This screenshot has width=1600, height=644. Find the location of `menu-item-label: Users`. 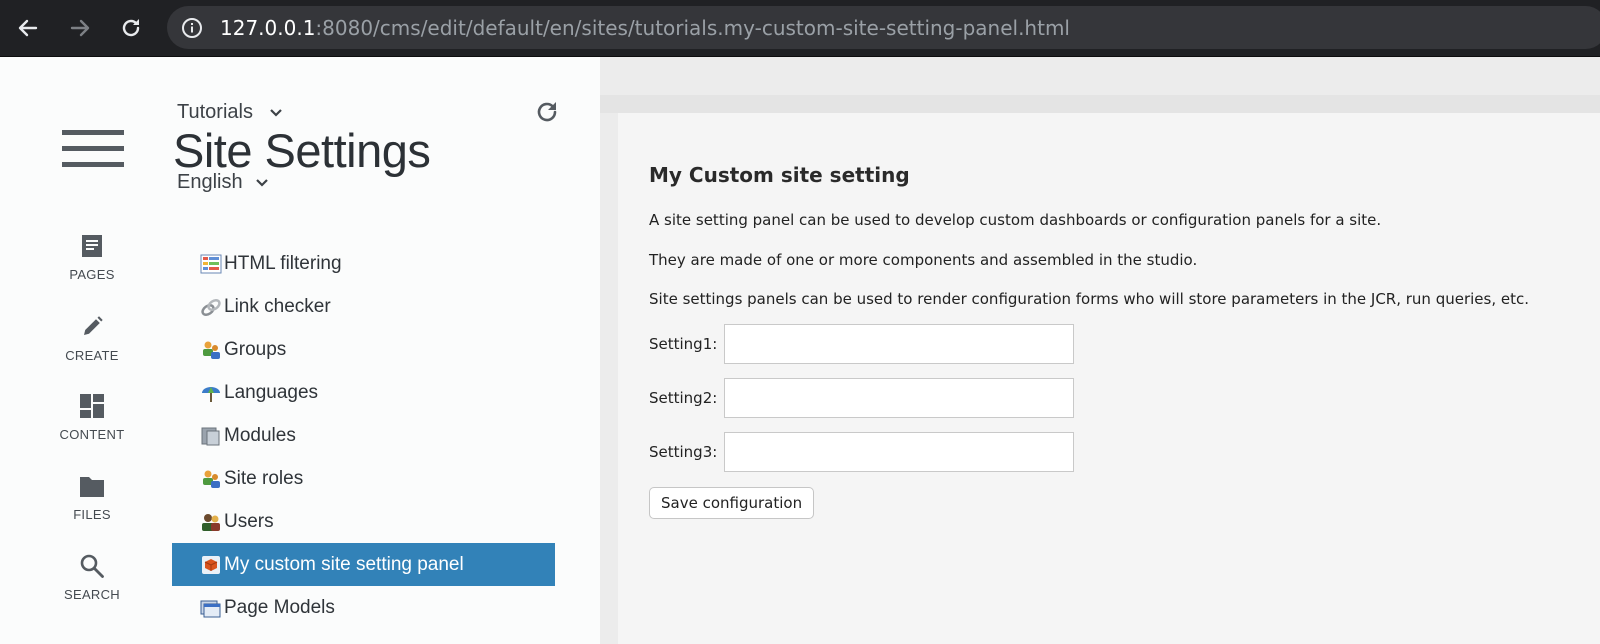

menu-item-label: Users is located at coordinates (249, 521).